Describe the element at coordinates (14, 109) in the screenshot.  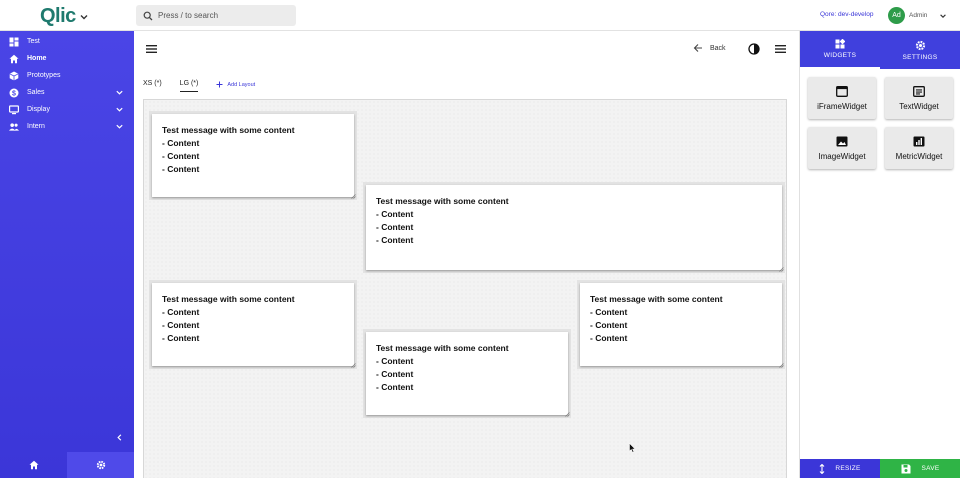
I see `monitor-icon` at that location.